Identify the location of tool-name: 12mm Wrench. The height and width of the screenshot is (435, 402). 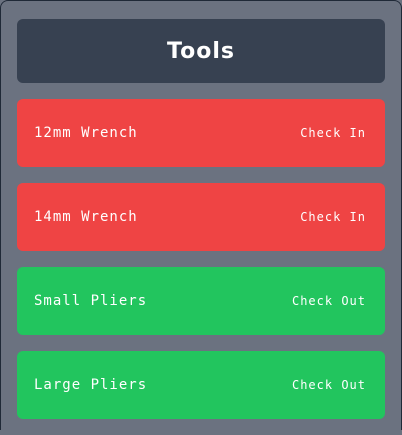
(86, 133).